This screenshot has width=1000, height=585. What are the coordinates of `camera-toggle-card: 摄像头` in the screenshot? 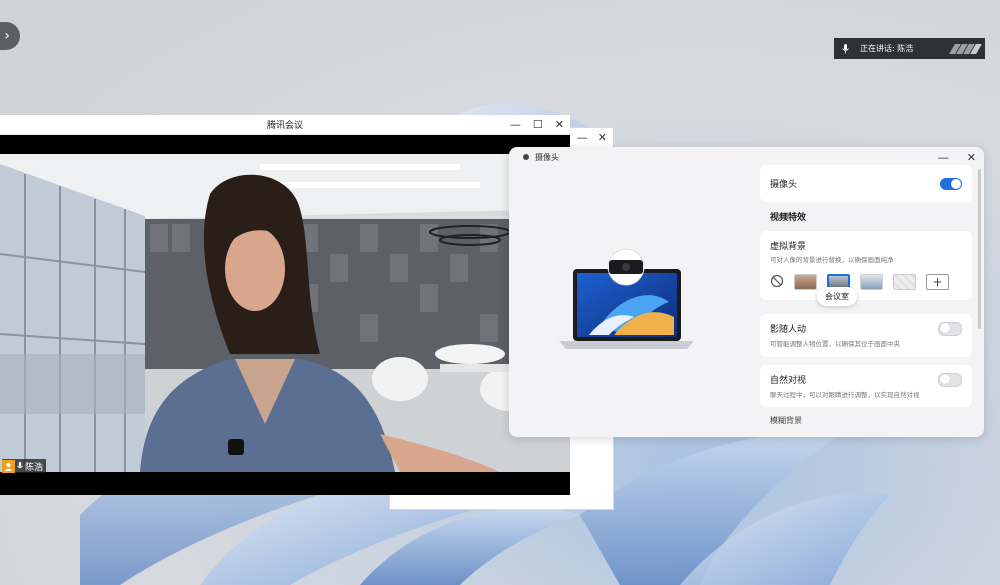 It's located at (866, 183).